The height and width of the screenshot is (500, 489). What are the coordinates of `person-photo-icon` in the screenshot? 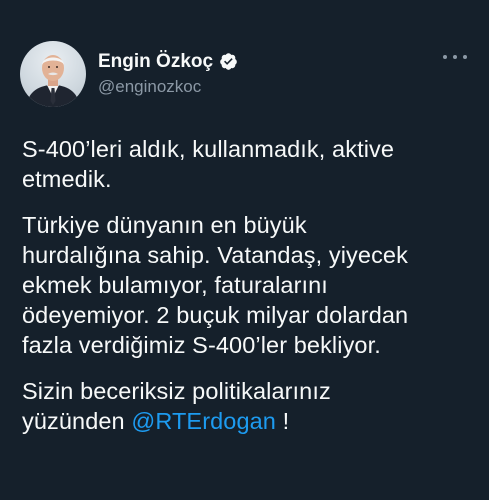 It's located at (53, 81).